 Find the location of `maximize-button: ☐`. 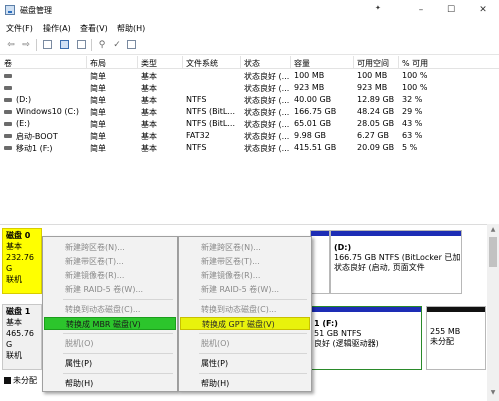

maximize-button: ☐ is located at coordinates (451, 10).